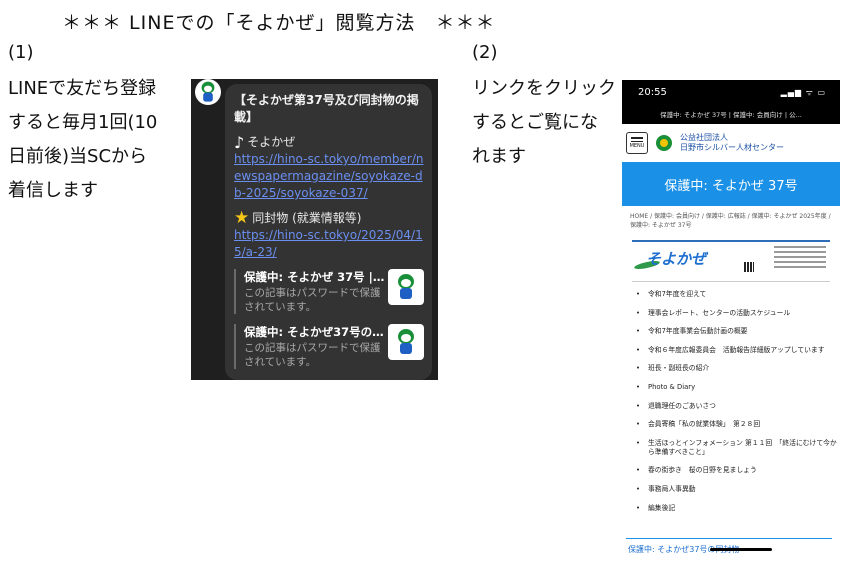 The height and width of the screenshot is (567, 848). Describe the element at coordinates (21, 52) in the screenshot. I see `step-1-number: (1)` at that location.